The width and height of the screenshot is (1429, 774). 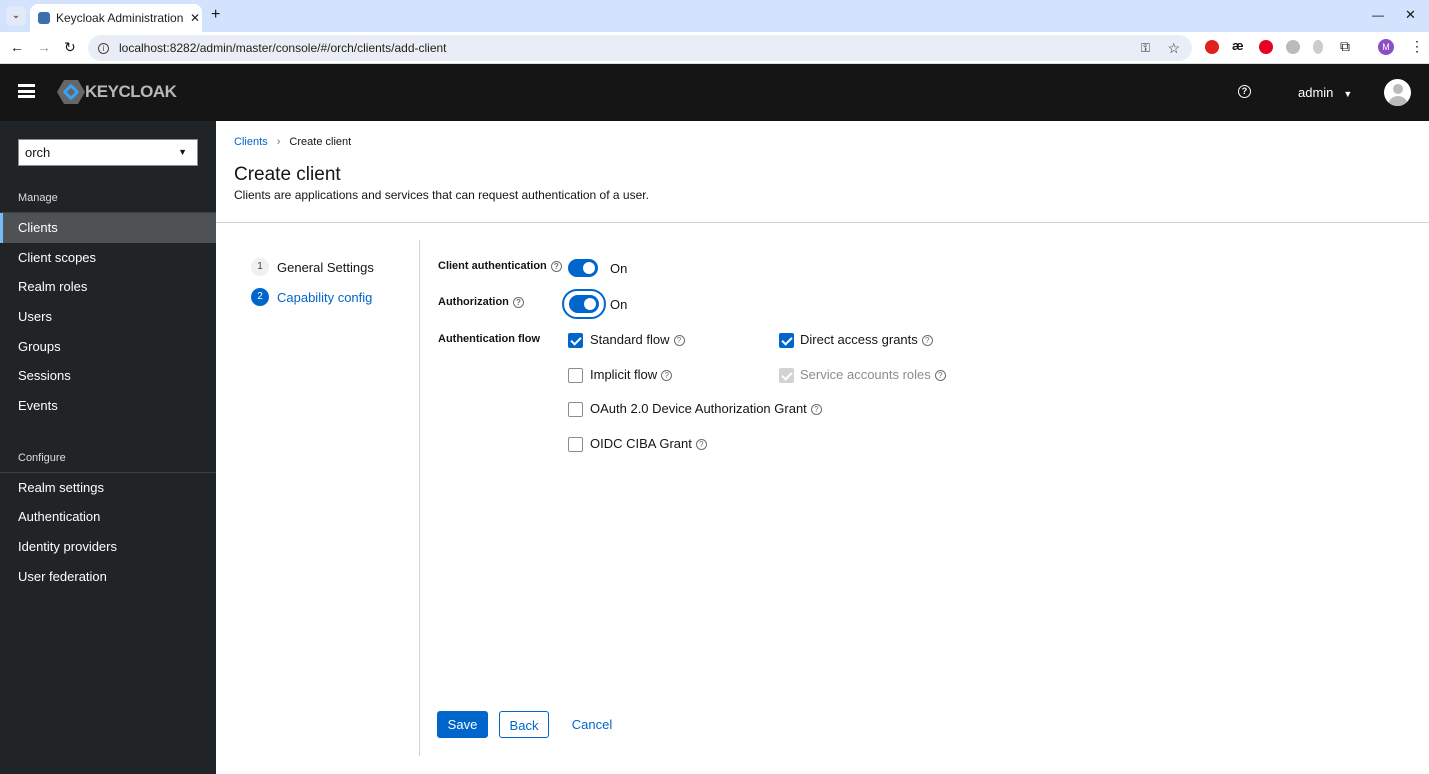 I want to click on sidebar-item-user-federation: User federation, so click(x=108, y=577).